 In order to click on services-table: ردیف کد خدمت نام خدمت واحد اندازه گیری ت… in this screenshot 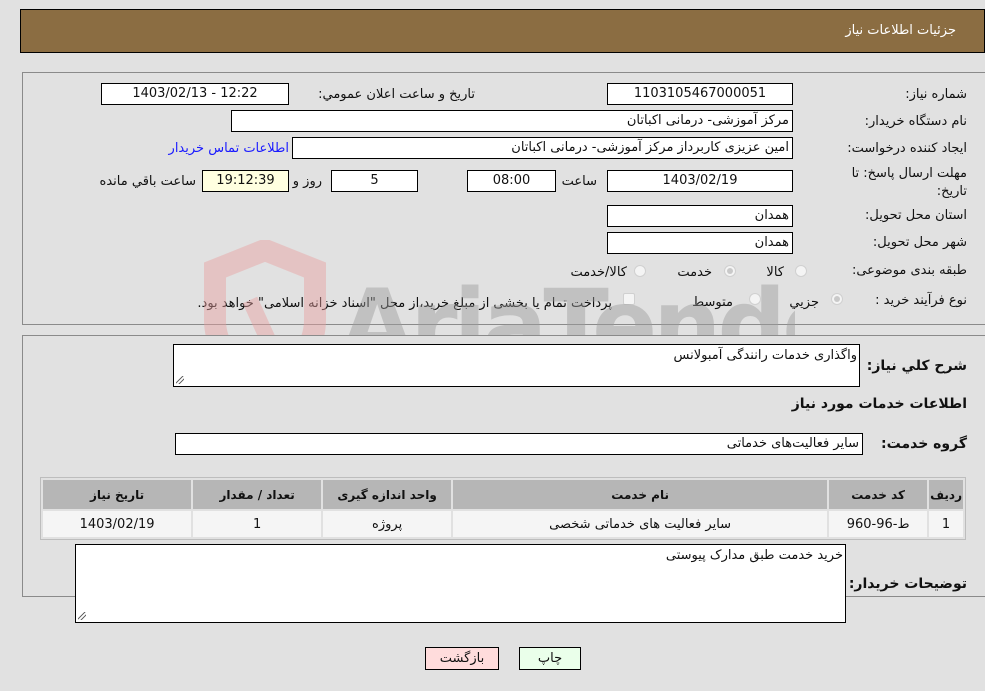, I will do `click(503, 508)`.